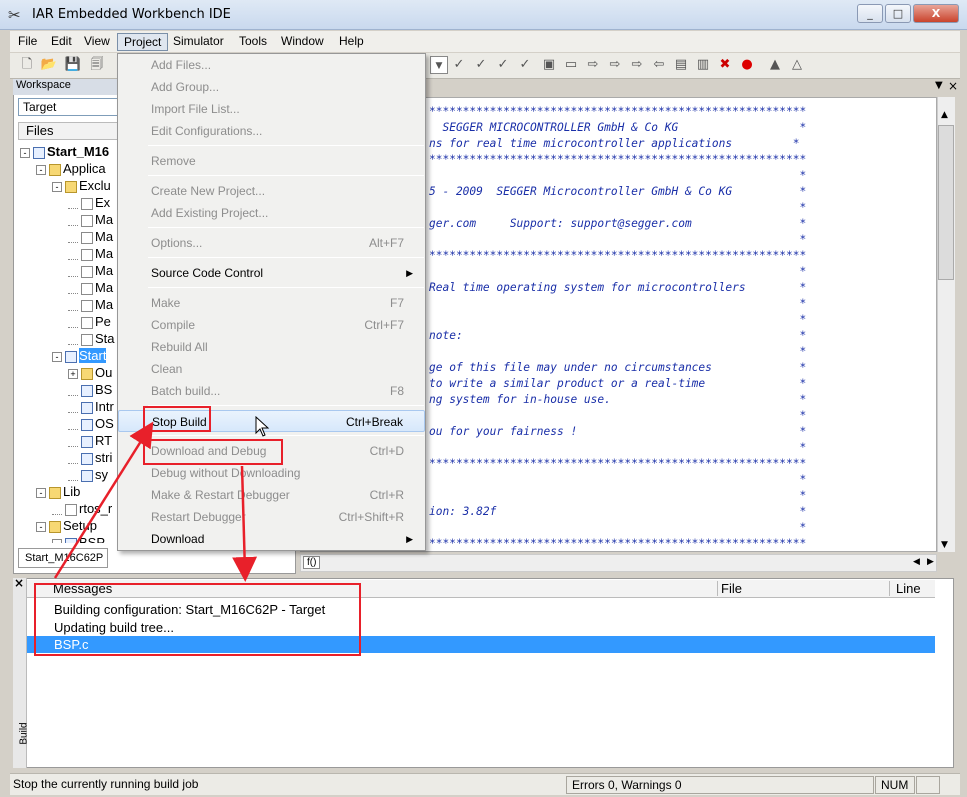  Describe the element at coordinates (459, 65) in the screenshot. I see `toggle-bookmark-icon: ✓` at that location.